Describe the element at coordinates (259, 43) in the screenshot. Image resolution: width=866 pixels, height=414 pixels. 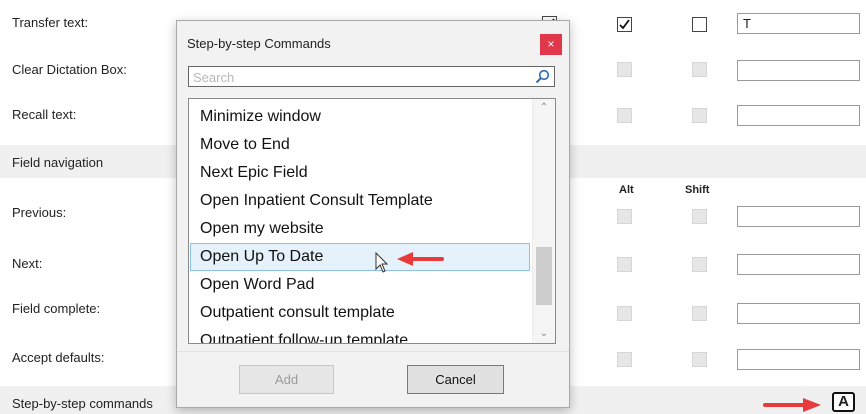
I see `dialog-title: Step-by-step Commands` at that location.